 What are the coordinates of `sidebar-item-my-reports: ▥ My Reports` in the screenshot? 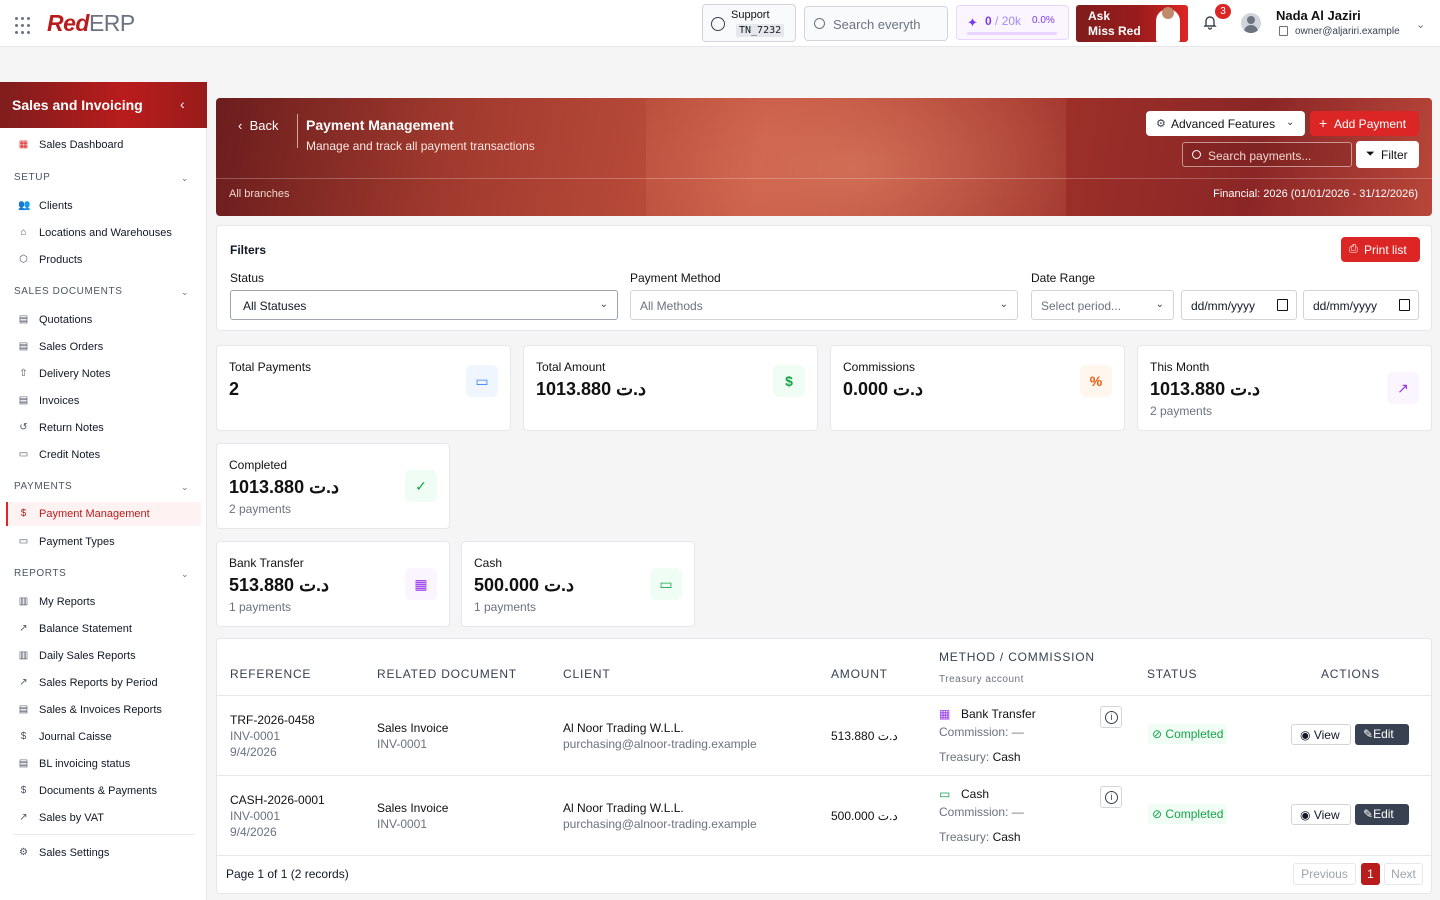 It's located at (103, 602).